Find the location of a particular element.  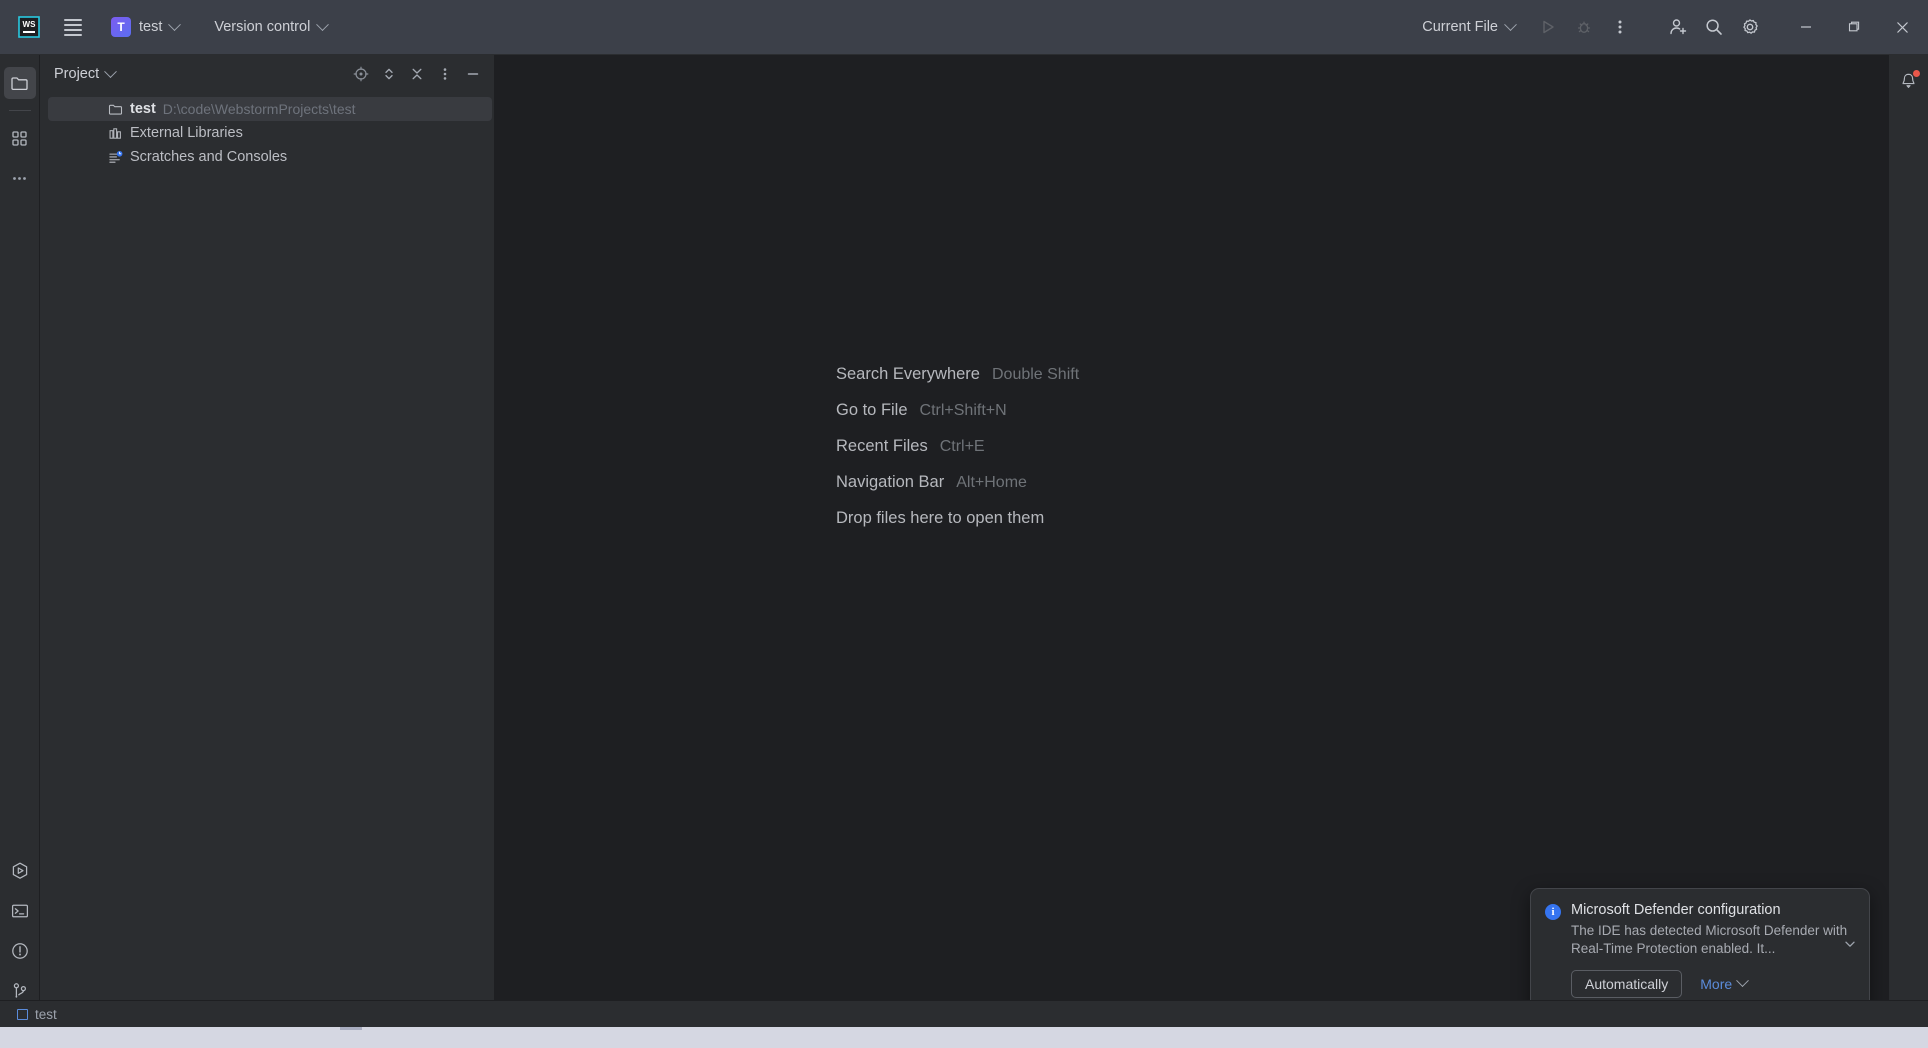

hint-shortcut: Ctrl+E is located at coordinates (962, 446).